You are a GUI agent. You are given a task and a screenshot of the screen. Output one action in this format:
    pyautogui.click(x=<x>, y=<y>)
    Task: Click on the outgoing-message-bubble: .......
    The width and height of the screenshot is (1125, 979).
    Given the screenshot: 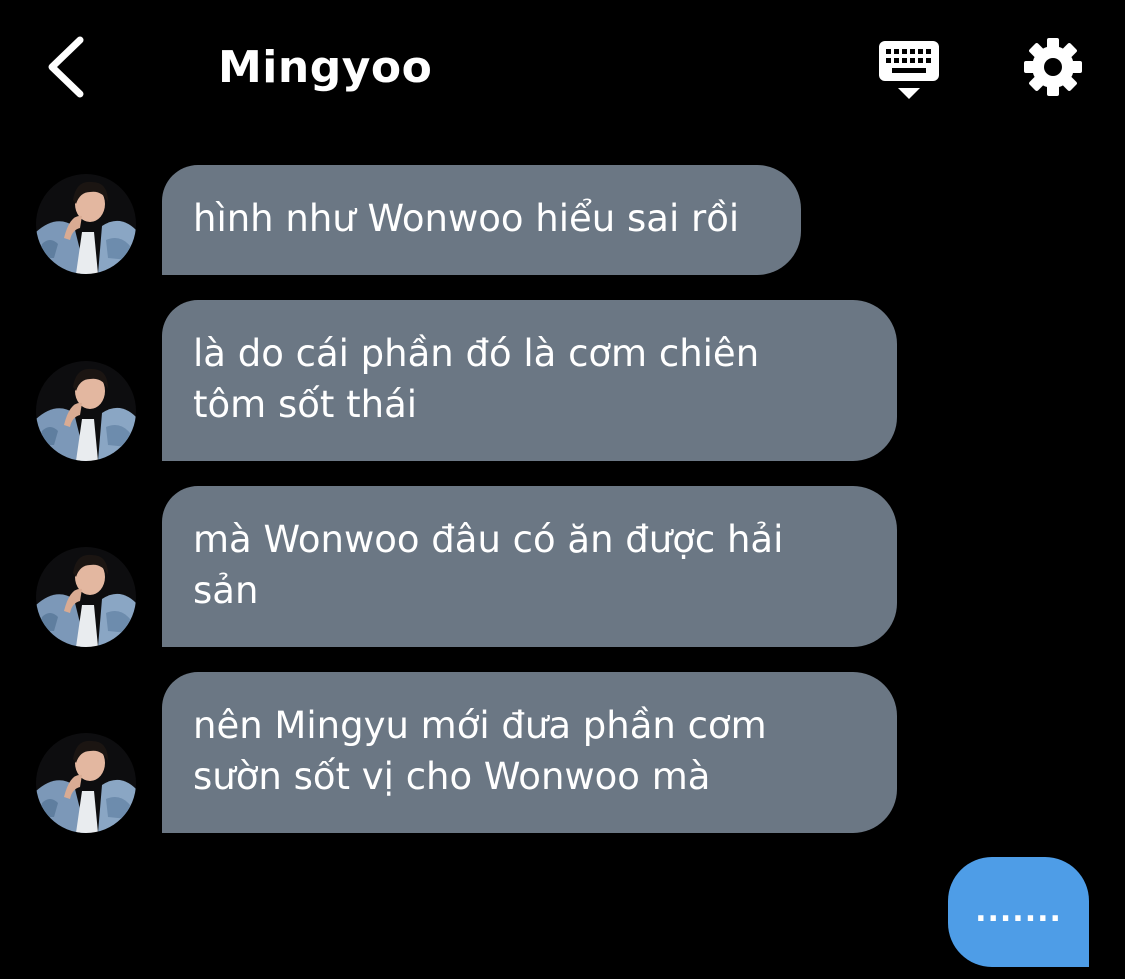 What is the action you would take?
    pyautogui.click(x=1018, y=912)
    